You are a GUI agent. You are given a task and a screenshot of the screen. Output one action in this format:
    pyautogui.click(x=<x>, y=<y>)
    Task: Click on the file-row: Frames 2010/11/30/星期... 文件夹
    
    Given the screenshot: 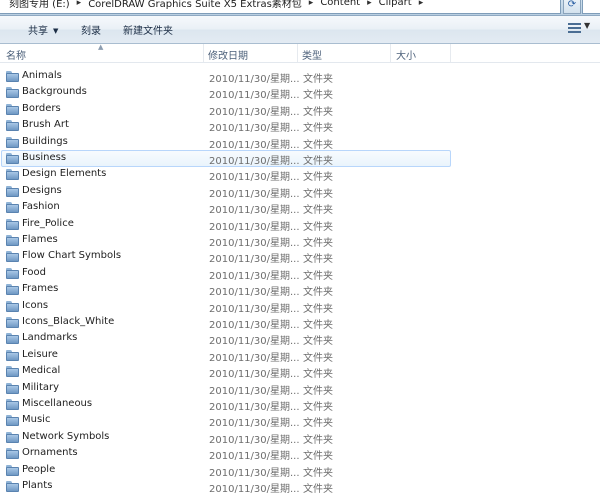 What is the action you would take?
    pyautogui.click(x=226, y=289)
    